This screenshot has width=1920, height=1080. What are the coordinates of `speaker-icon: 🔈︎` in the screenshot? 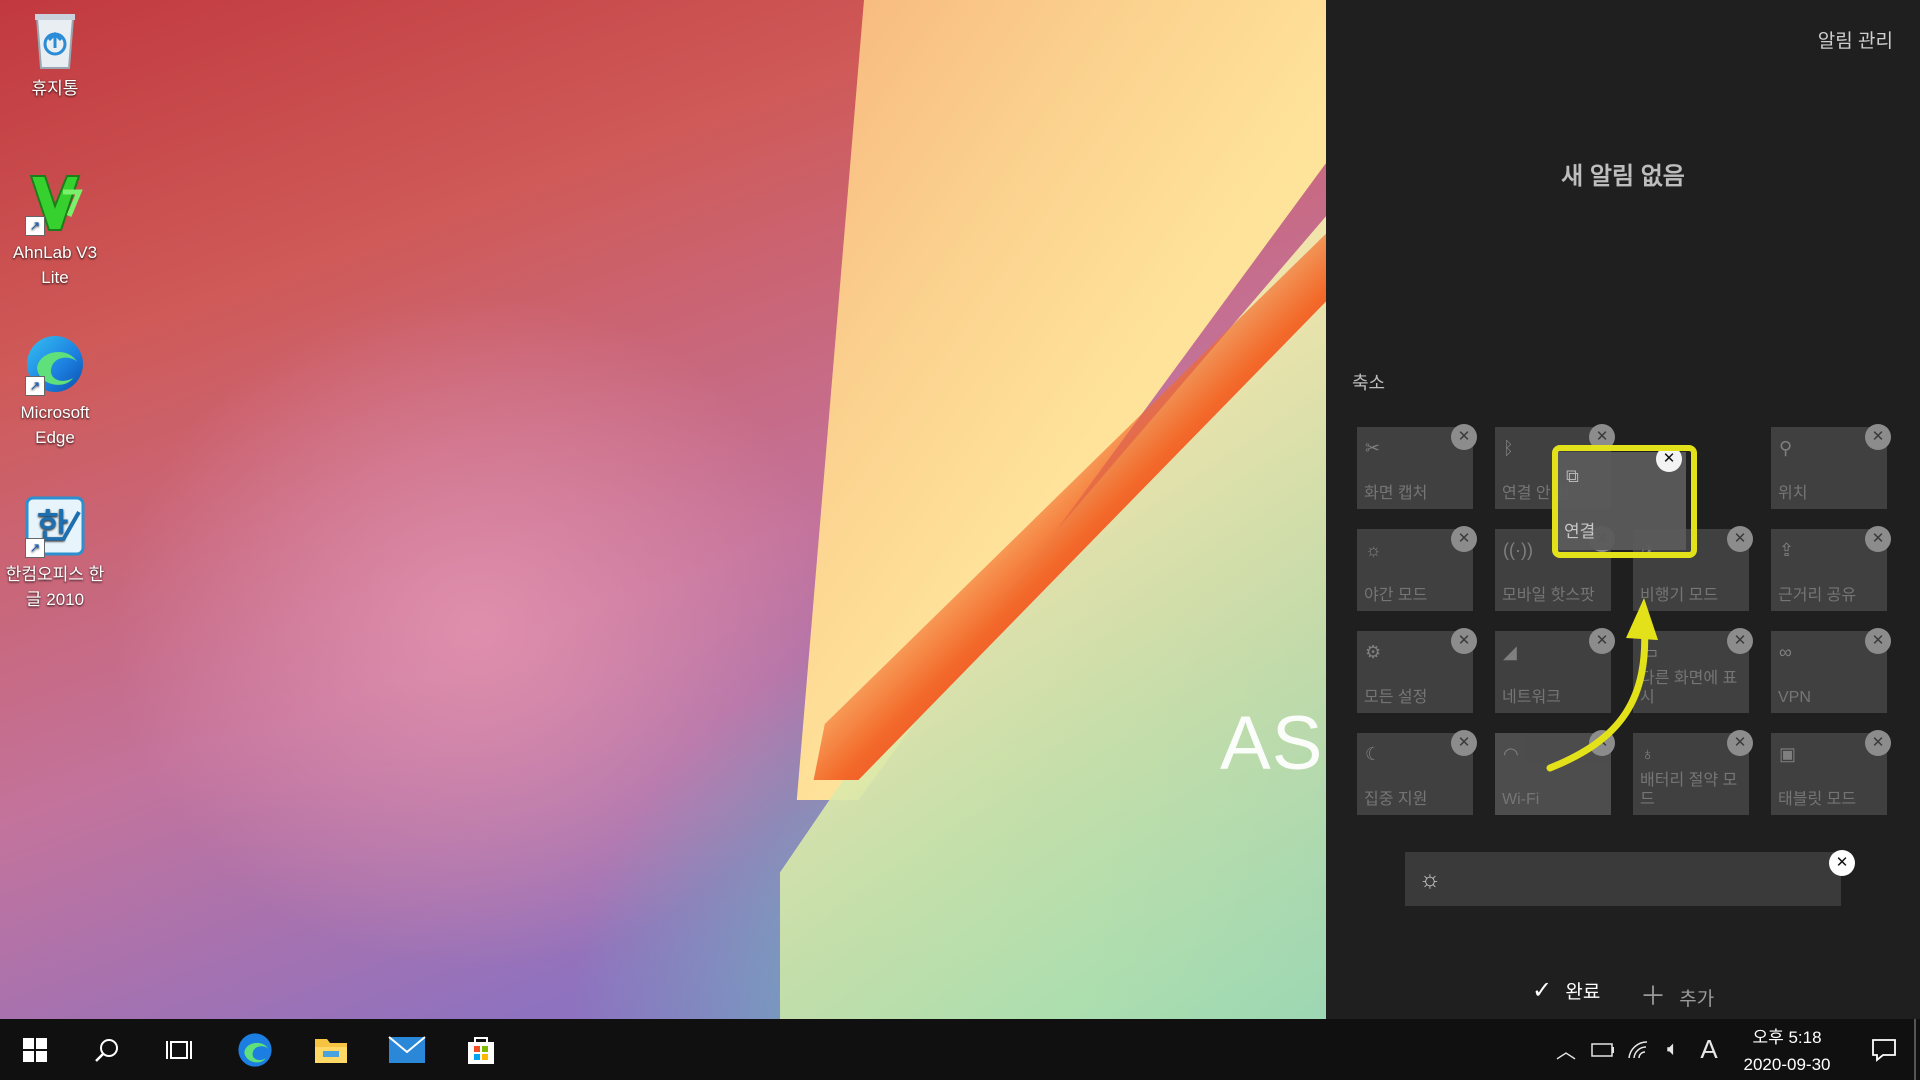 It's located at (1673, 1049).